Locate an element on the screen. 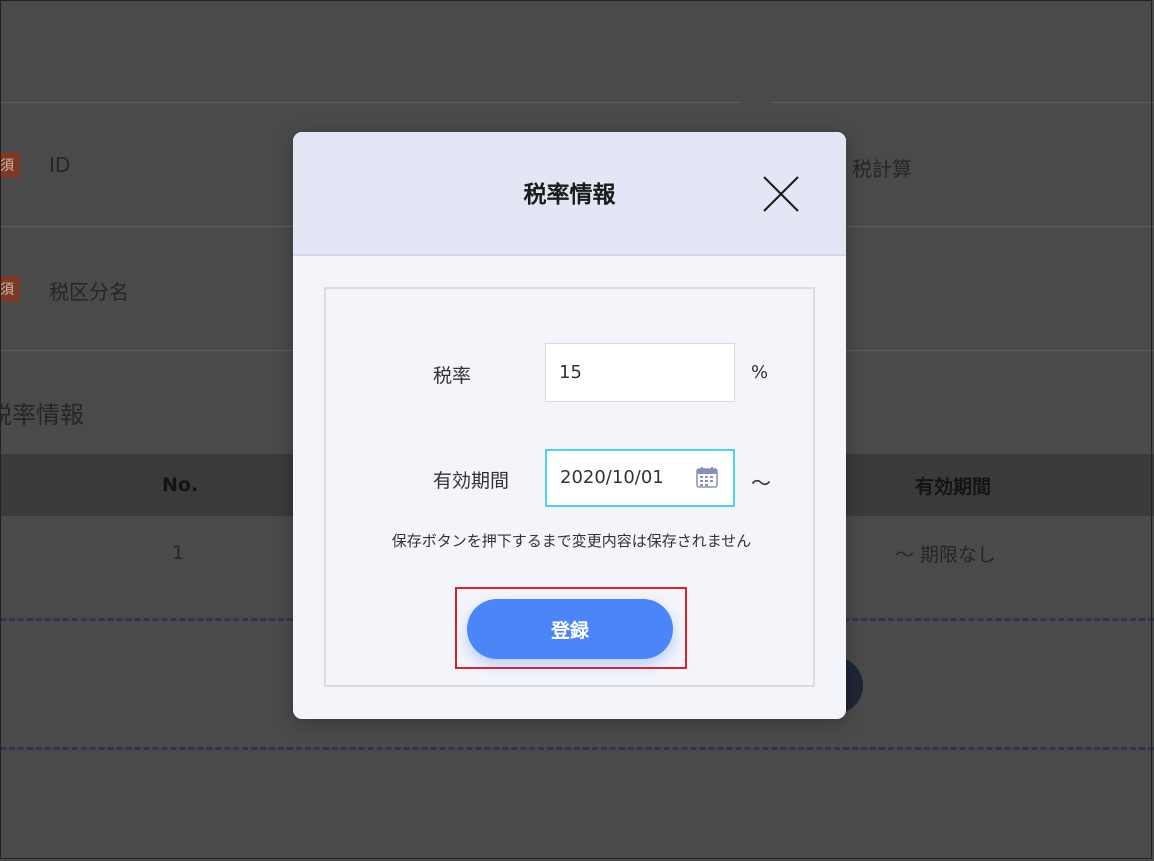 This screenshot has height=861, width=1154. section-title: 税率情報 is located at coordinates (42, 415).